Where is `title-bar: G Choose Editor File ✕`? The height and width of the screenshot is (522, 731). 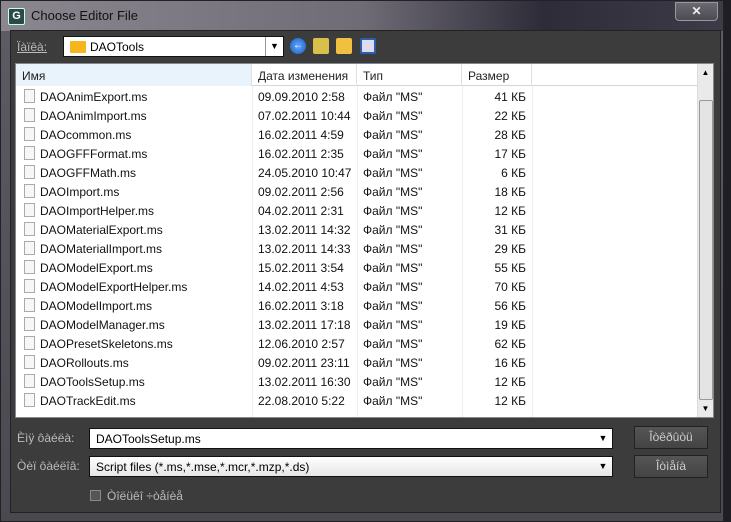 title-bar: G Choose Editor File ✕ is located at coordinates (362, 16).